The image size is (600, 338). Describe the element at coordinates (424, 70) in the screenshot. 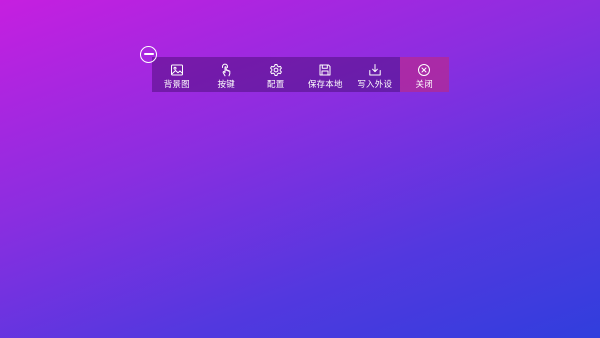

I see `close-circle-icon` at that location.